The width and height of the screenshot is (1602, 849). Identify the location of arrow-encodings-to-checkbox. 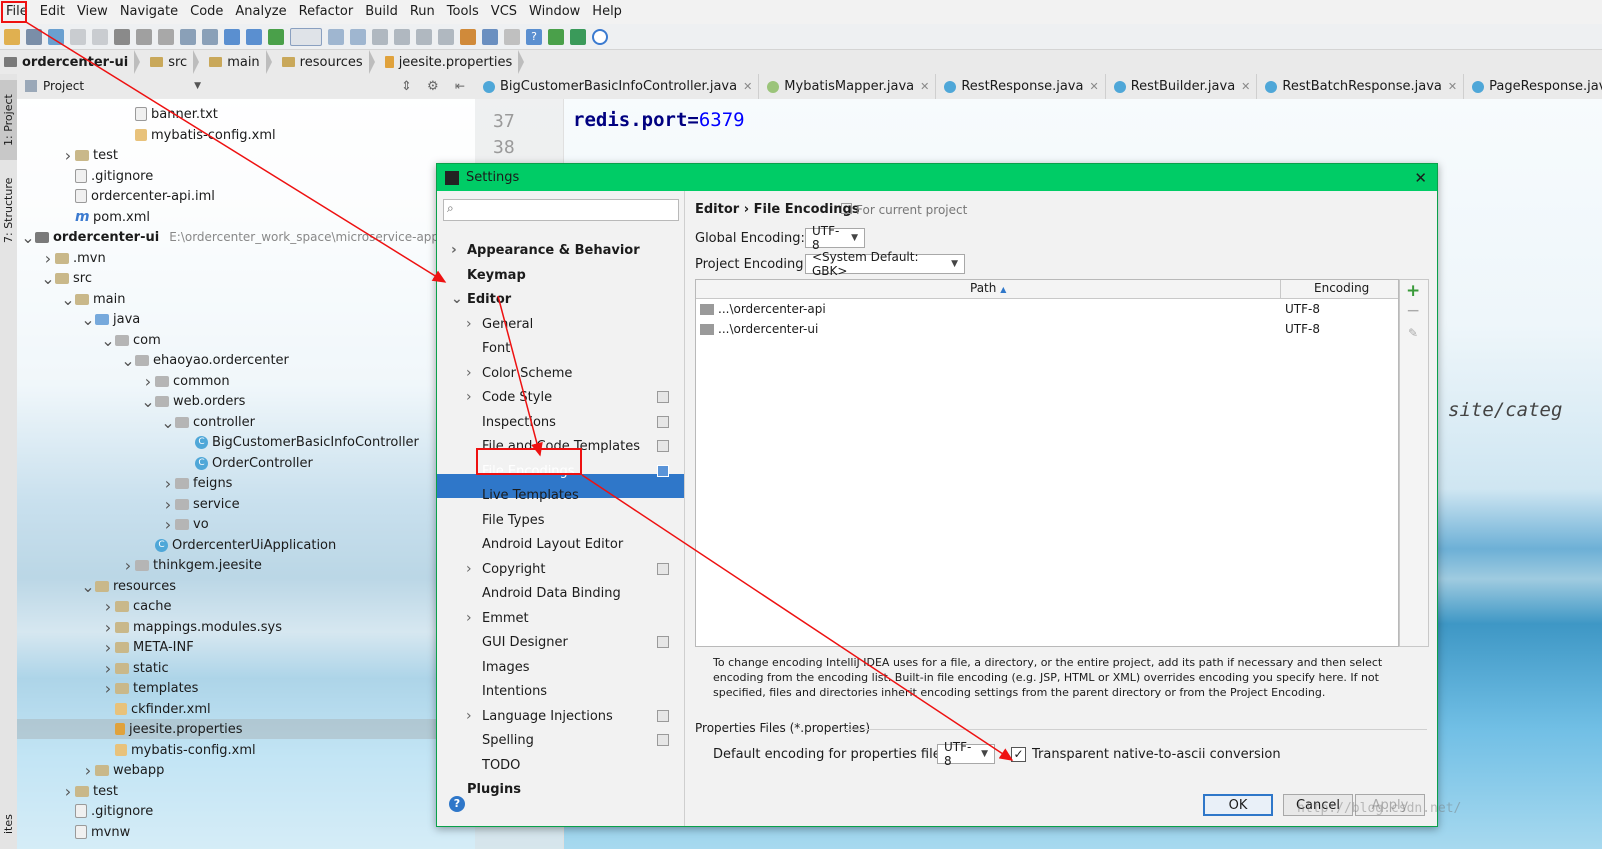
(797, 617).